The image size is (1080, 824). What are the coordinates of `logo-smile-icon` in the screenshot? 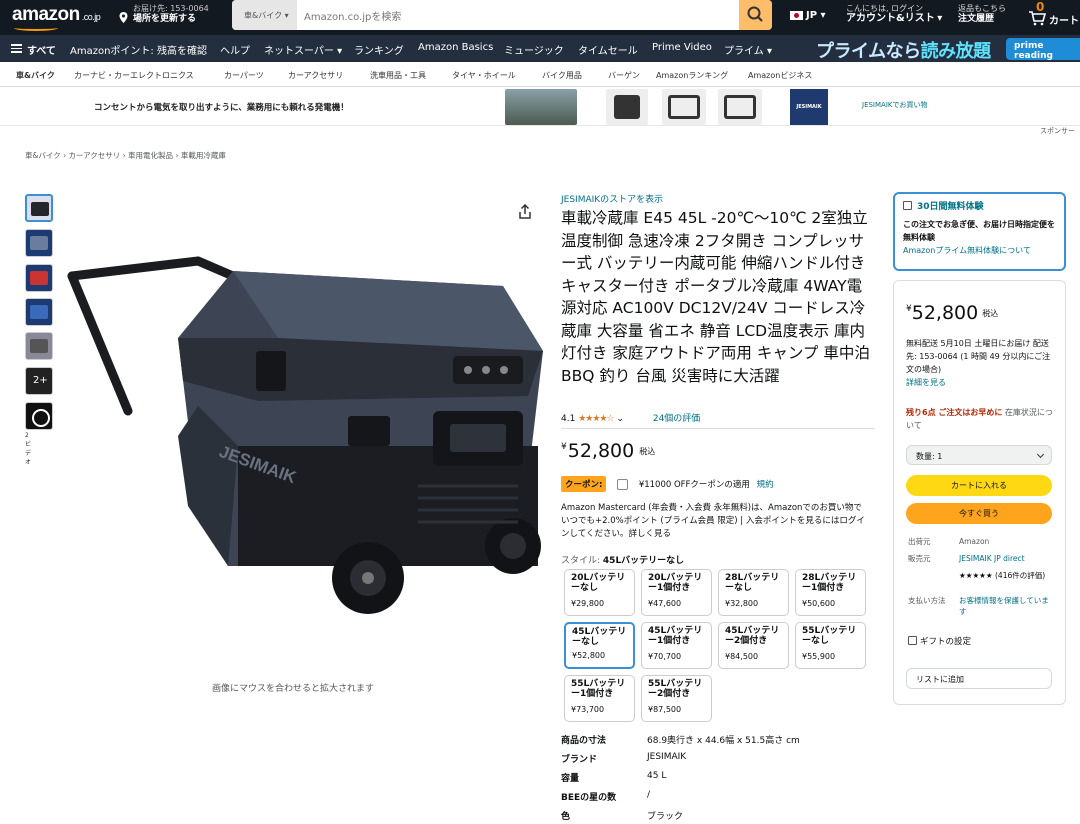 It's located at (36, 28).